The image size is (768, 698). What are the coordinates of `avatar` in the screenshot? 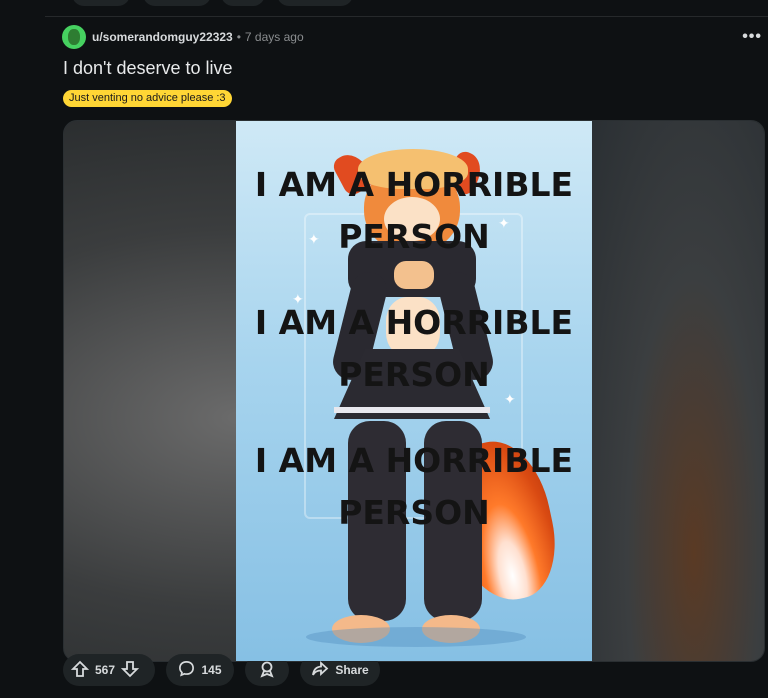 It's located at (74, 37).